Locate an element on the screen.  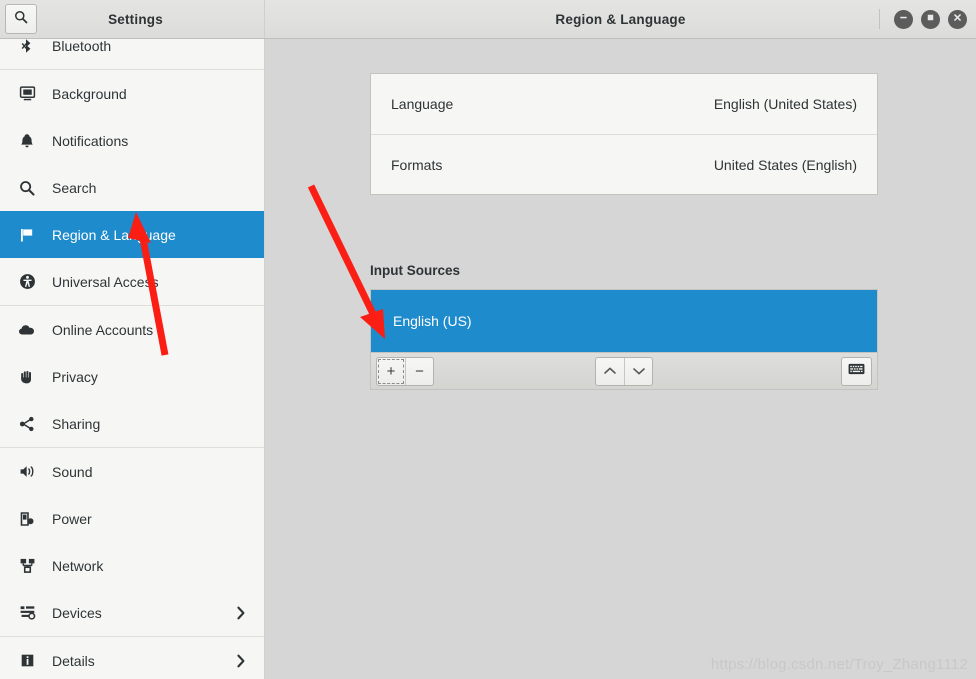
flag-icon is located at coordinates (27, 235).